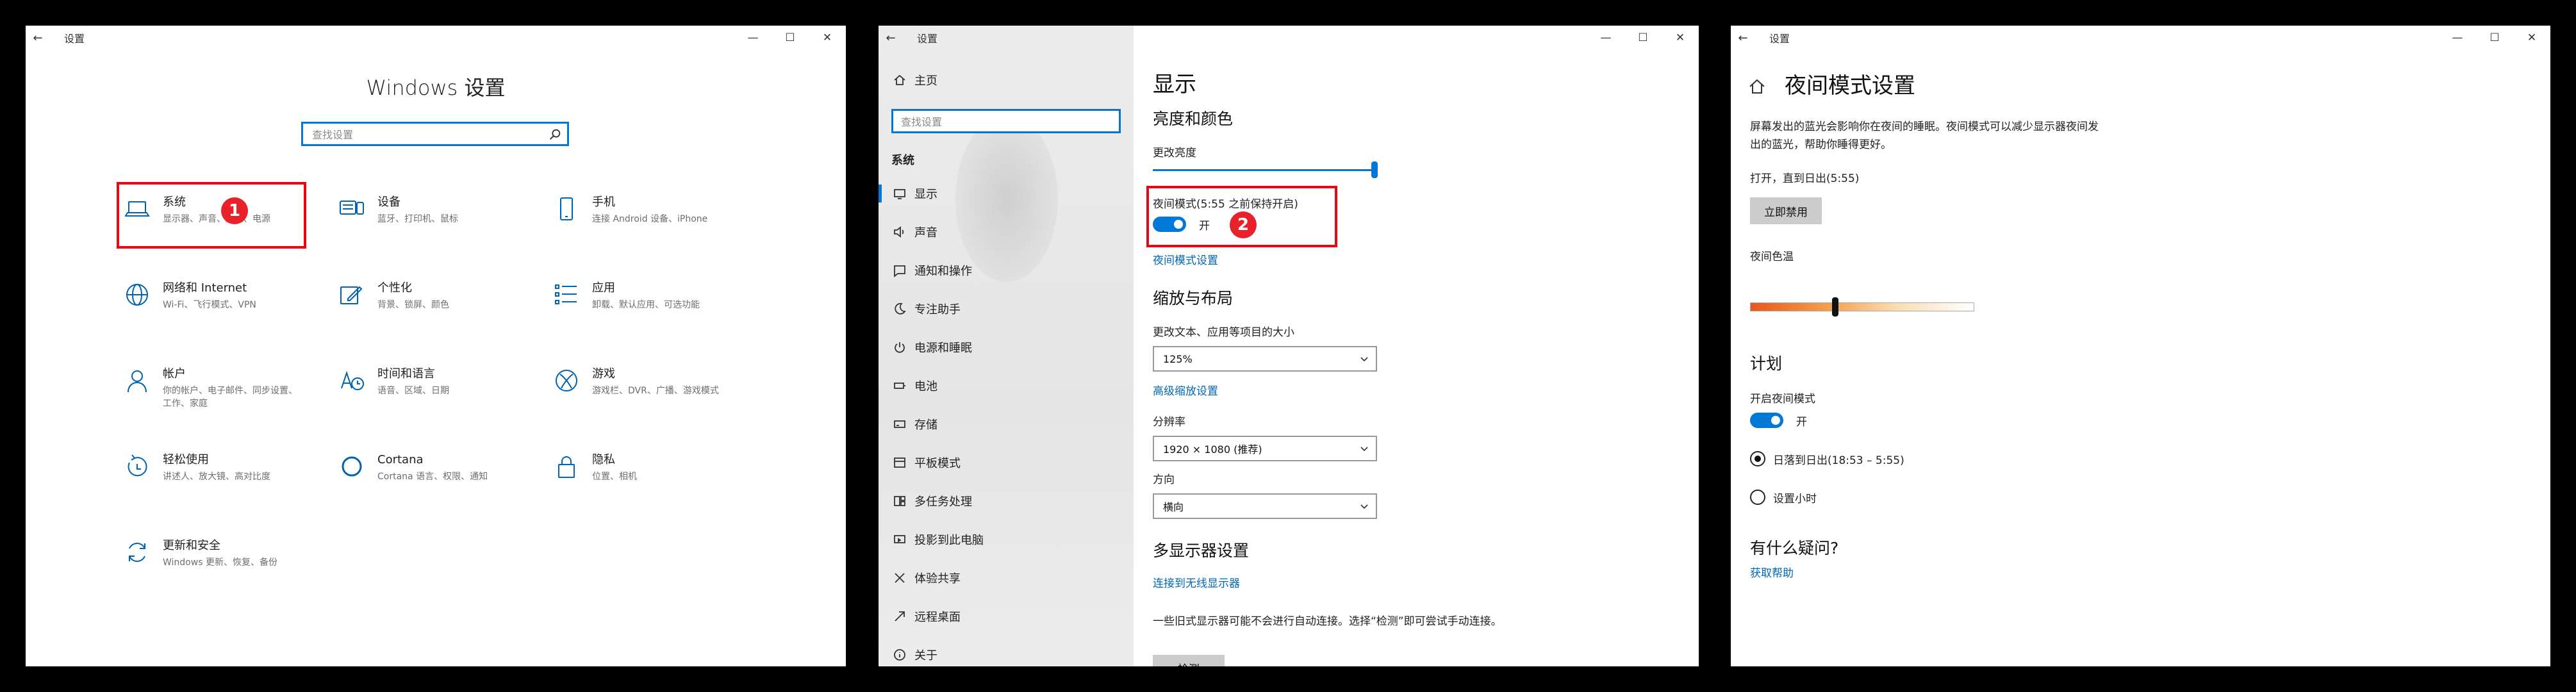  Describe the element at coordinates (388, 202) in the screenshot. I see `tile-title: 设备` at that location.